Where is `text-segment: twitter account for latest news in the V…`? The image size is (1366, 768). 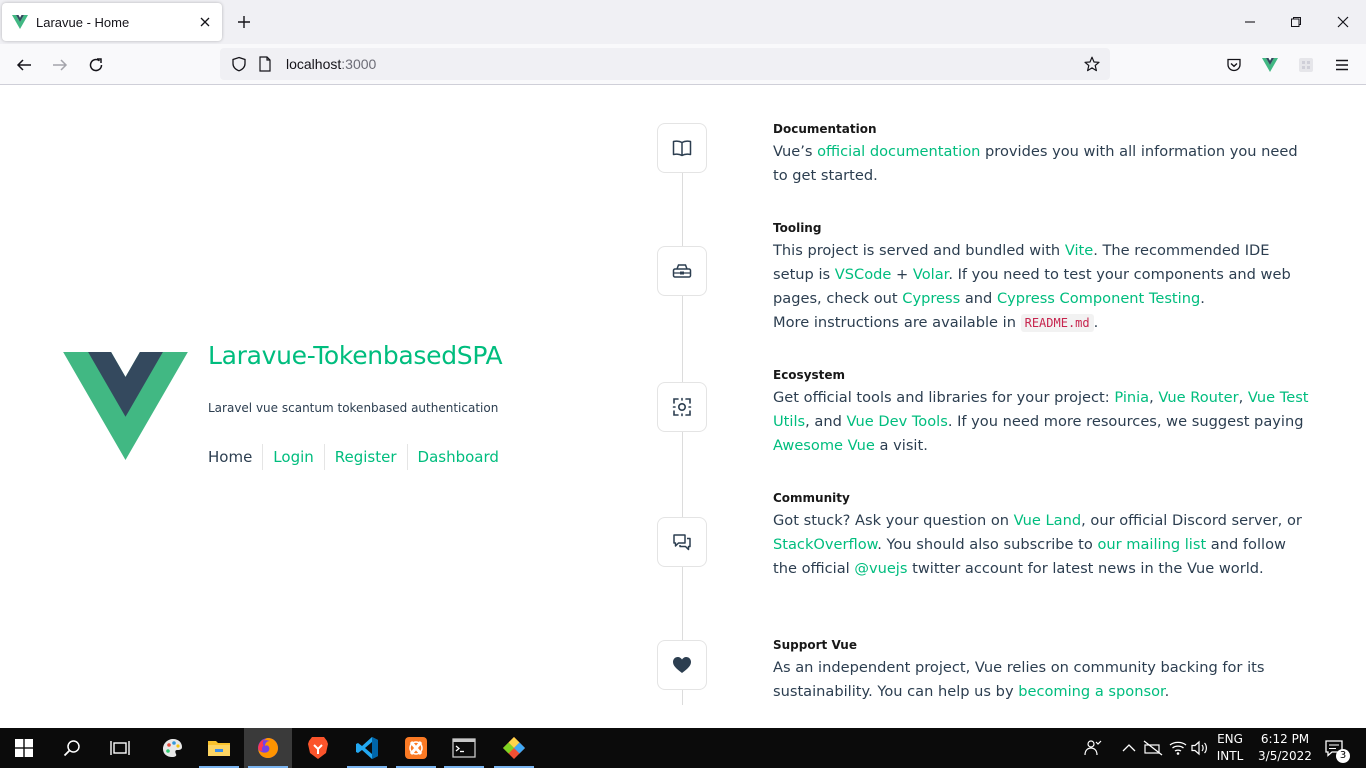 text-segment: twitter account for latest news in the V… is located at coordinates (1085, 568).